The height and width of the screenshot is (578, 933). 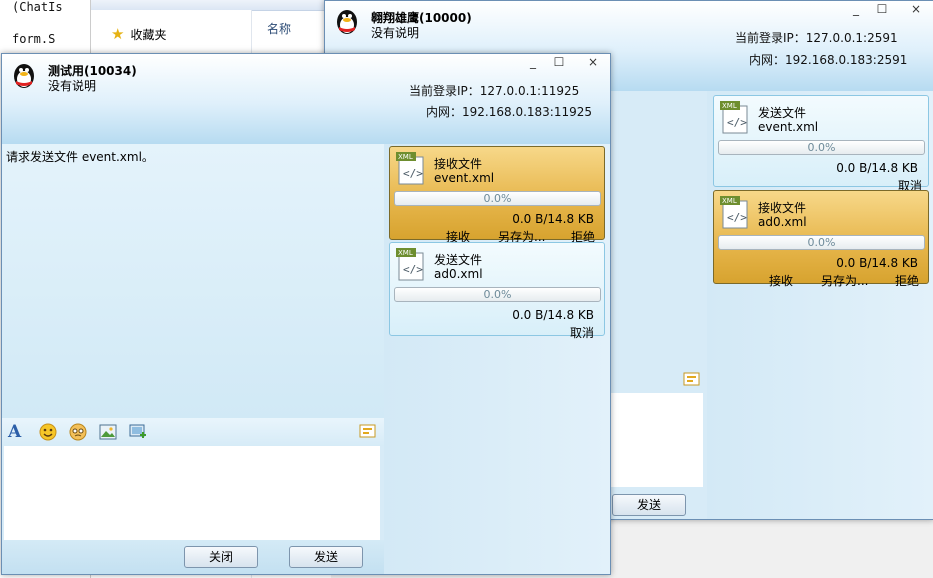 I want to click on accept-link: 接收, so click(x=781, y=280).